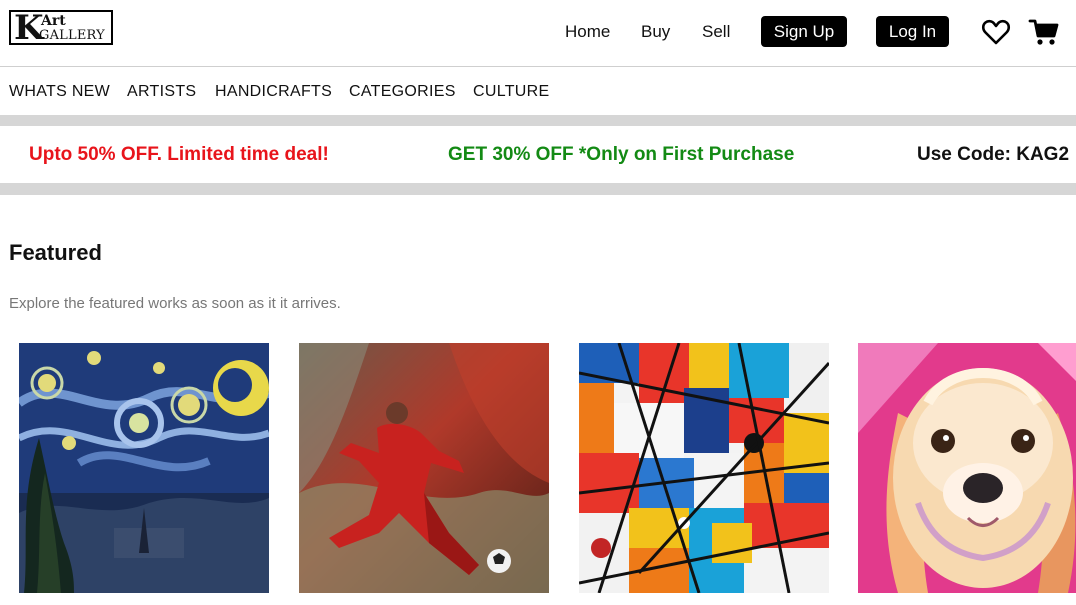 The image size is (1076, 605). I want to click on logo-k: K, so click(29, 27).